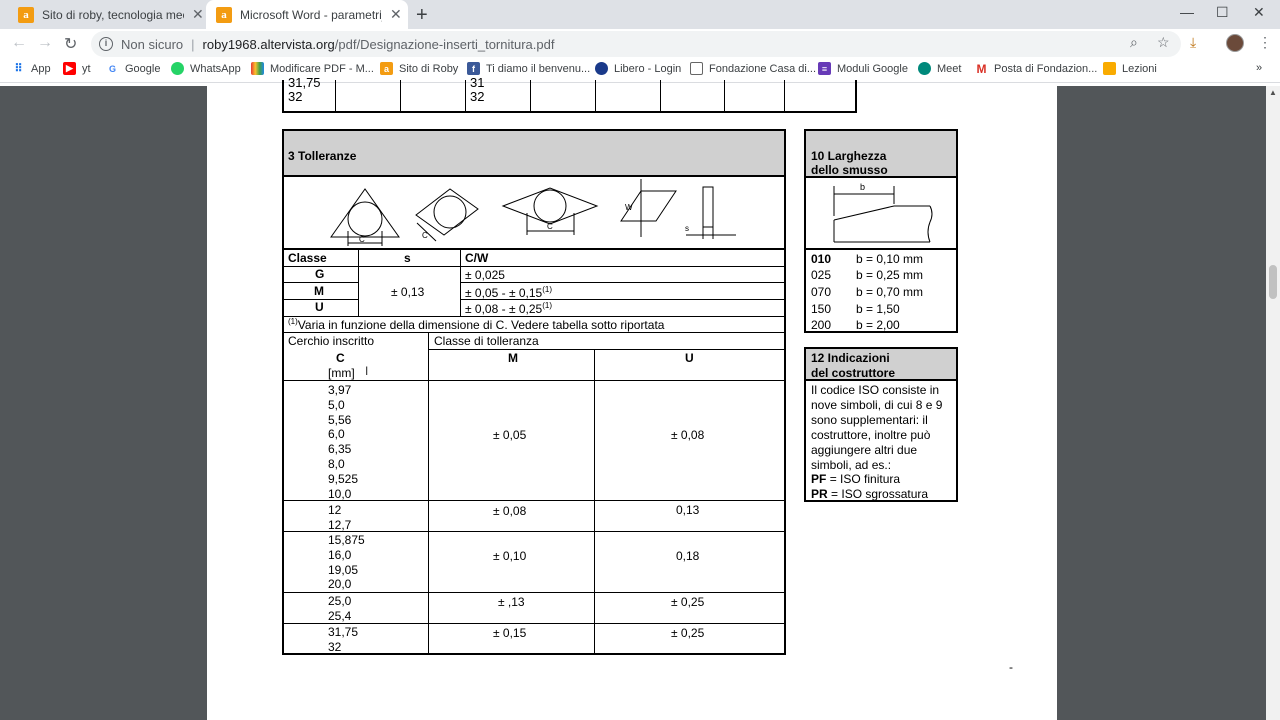 The image size is (1280, 720). I want to click on chamfer-code: 200, so click(821, 325).